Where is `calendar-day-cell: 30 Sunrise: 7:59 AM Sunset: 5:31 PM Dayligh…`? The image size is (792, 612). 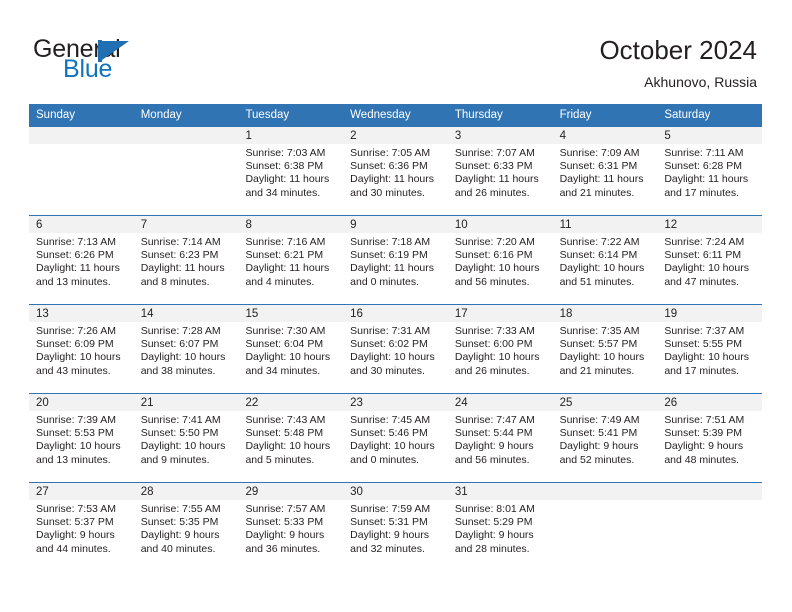 calendar-day-cell: 30 Sunrise: 7:59 AM Sunset: 5:31 PM Dayligh… is located at coordinates (395, 527).